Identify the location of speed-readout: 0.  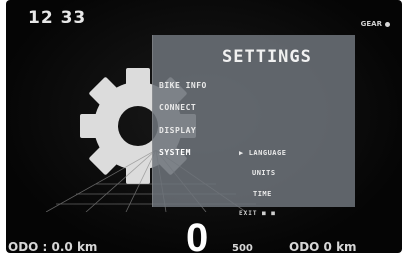
(197, 234).